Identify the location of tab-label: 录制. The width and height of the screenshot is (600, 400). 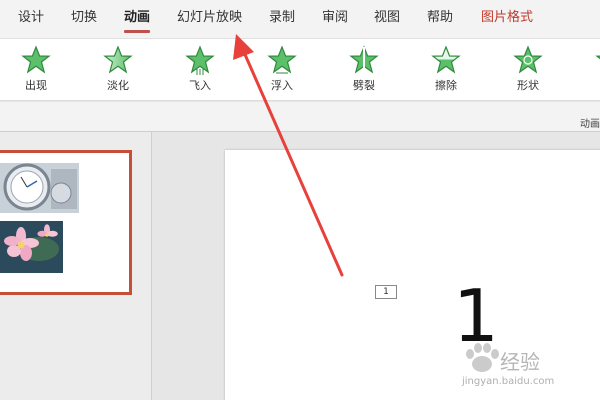
(282, 17).